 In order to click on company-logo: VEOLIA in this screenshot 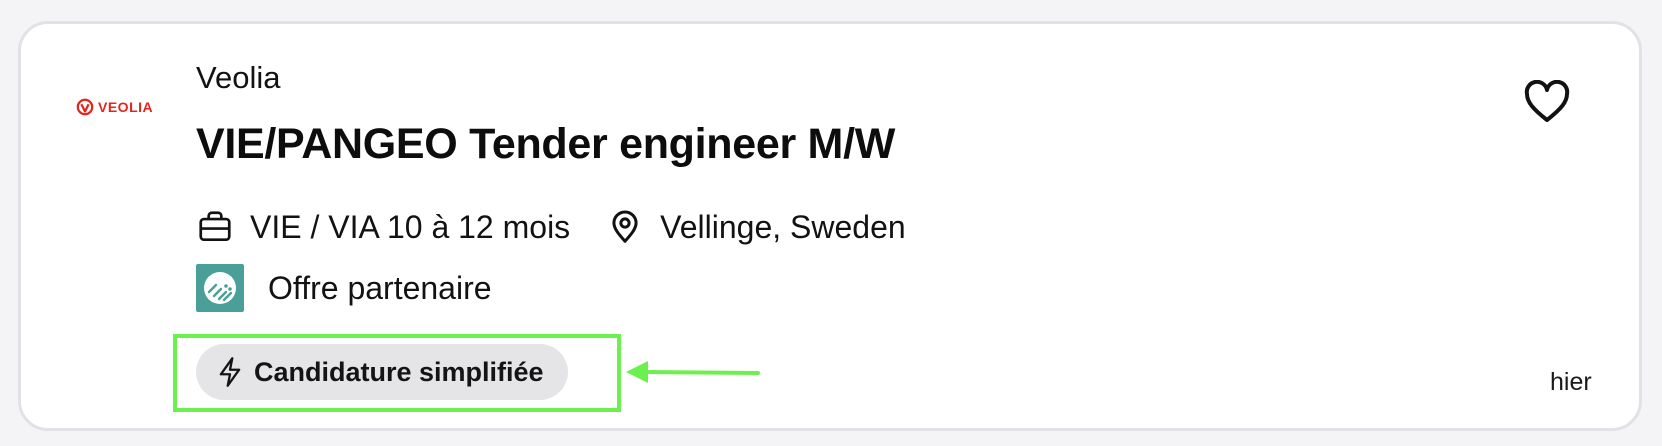, I will do `click(114, 107)`.